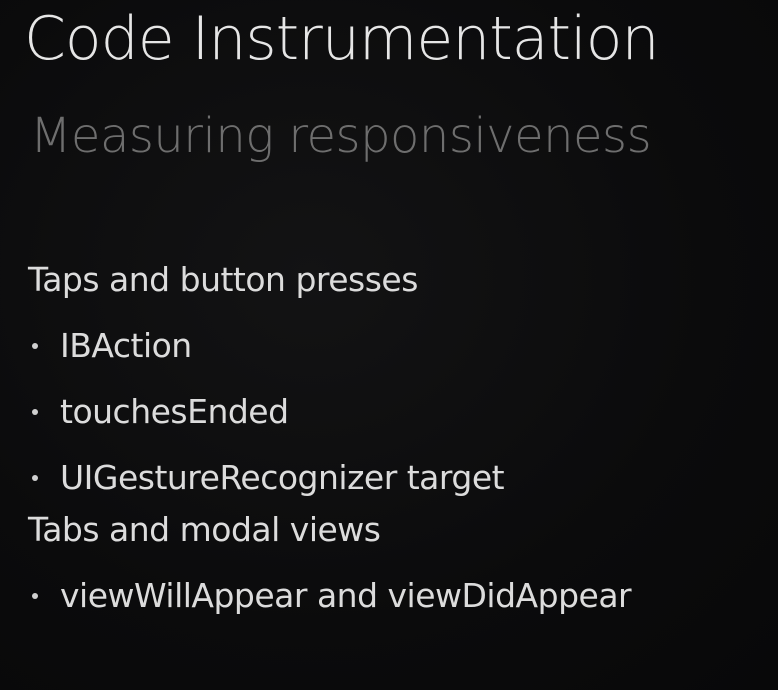 The image size is (778, 690). What do you see at coordinates (398, 346) in the screenshot?
I see `bullet-item: IBAction` at bounding box center [398, 346].